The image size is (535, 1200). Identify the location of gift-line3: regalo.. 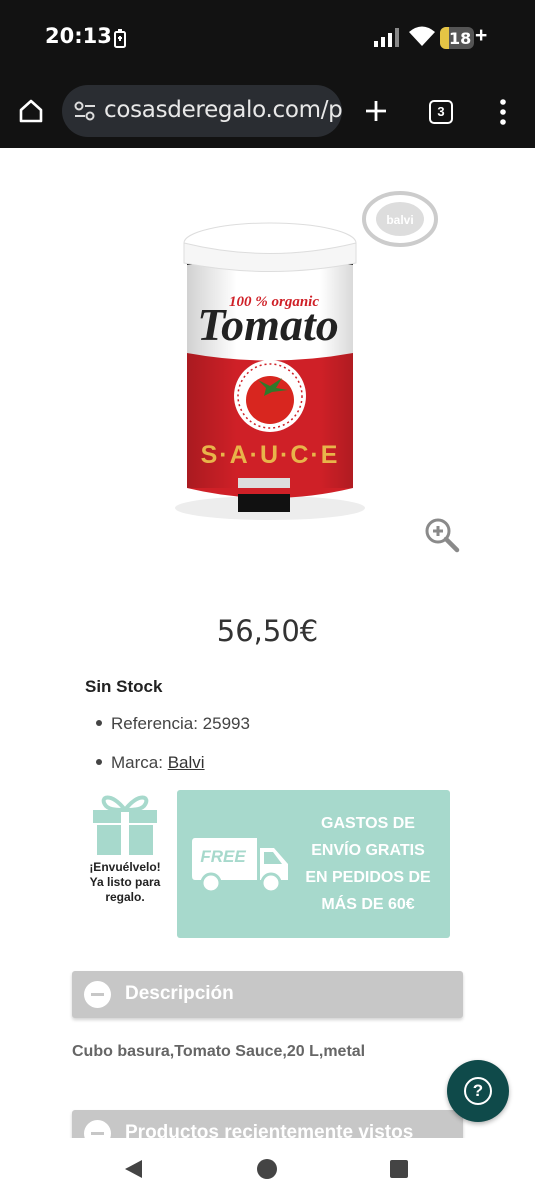
(125, 897).